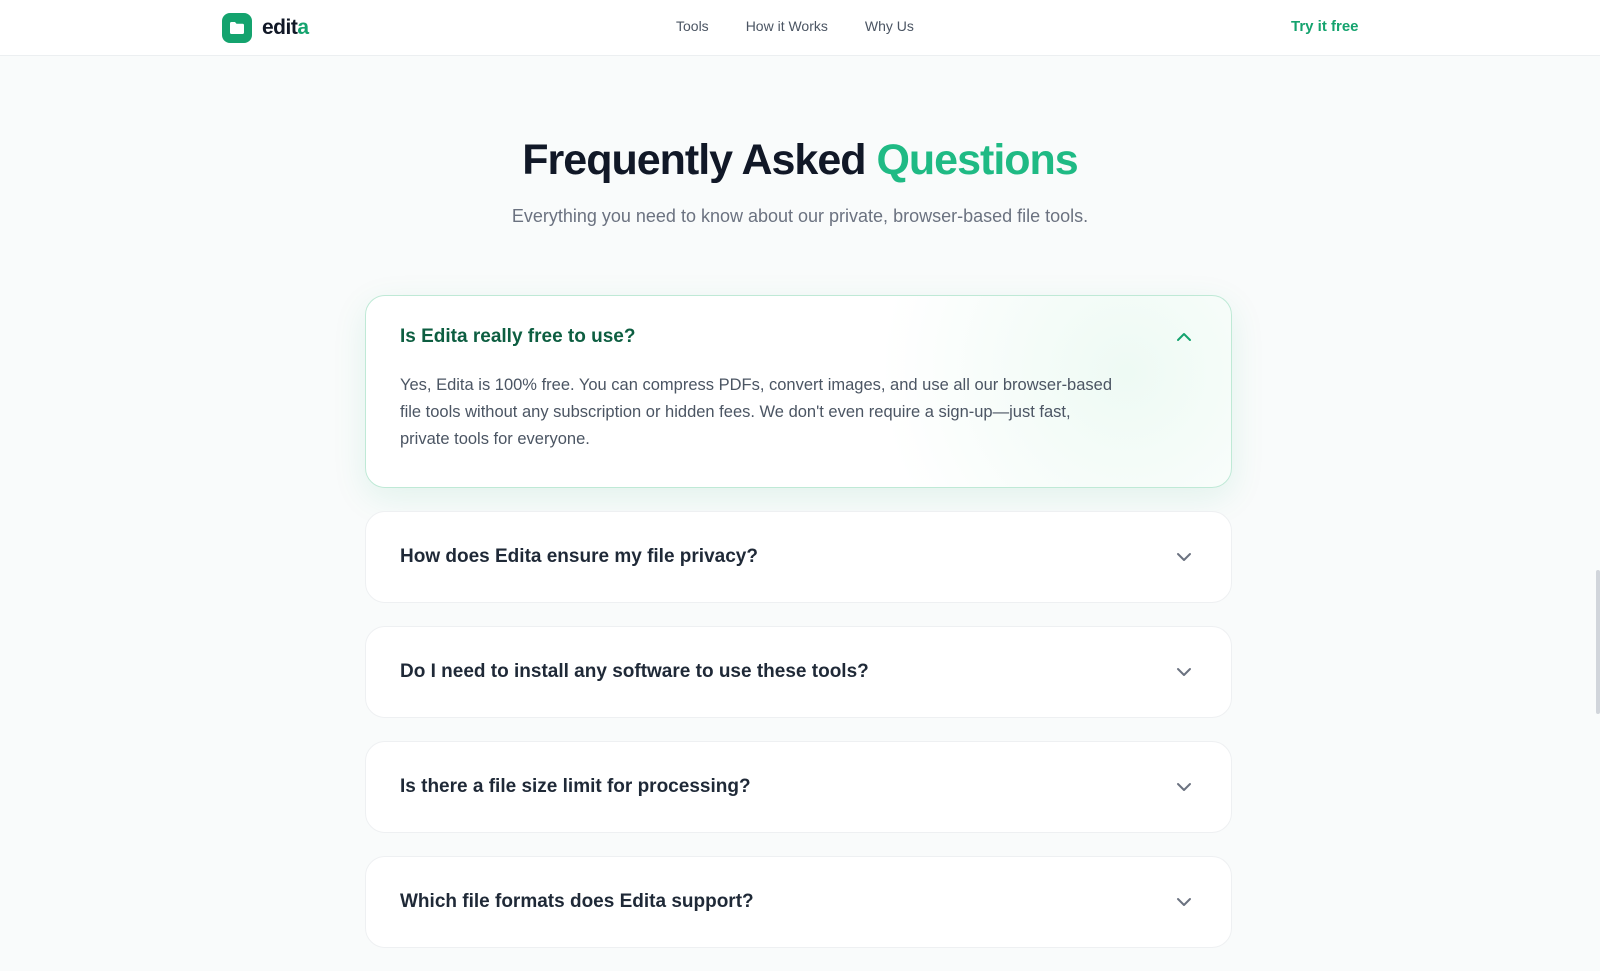 The width and height of the screenshot is (1600, 971). Describe the element at coordinates (577, 901) in the screenshot. I see `faq-question: Which file formats does Edita support?` at that location.